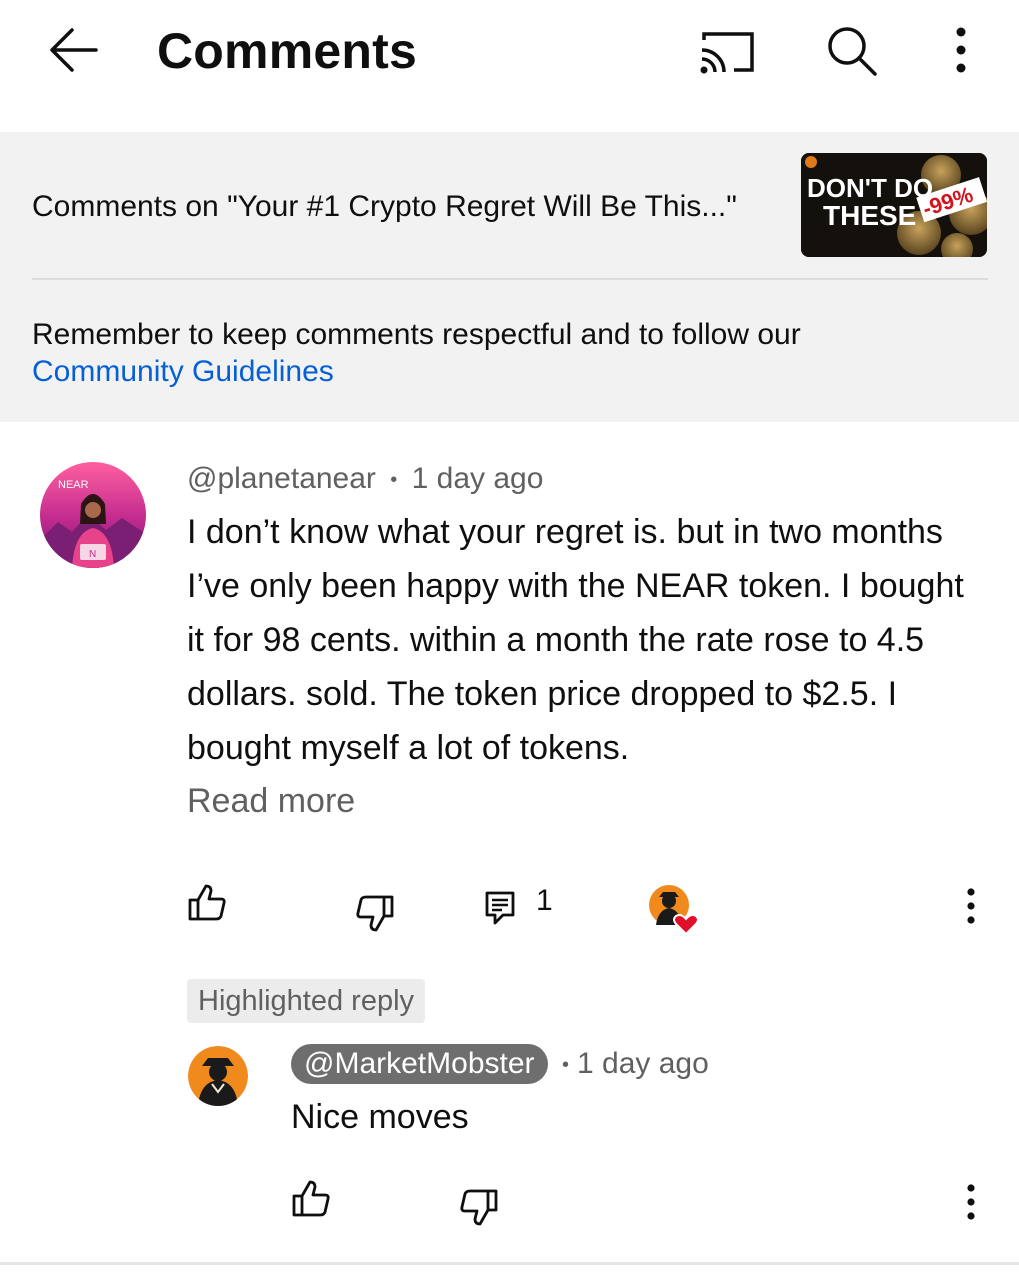 The height and width of the screenshot is (1280, 1019). I want to click on comment-author: @planetanear, so click(281, 478).